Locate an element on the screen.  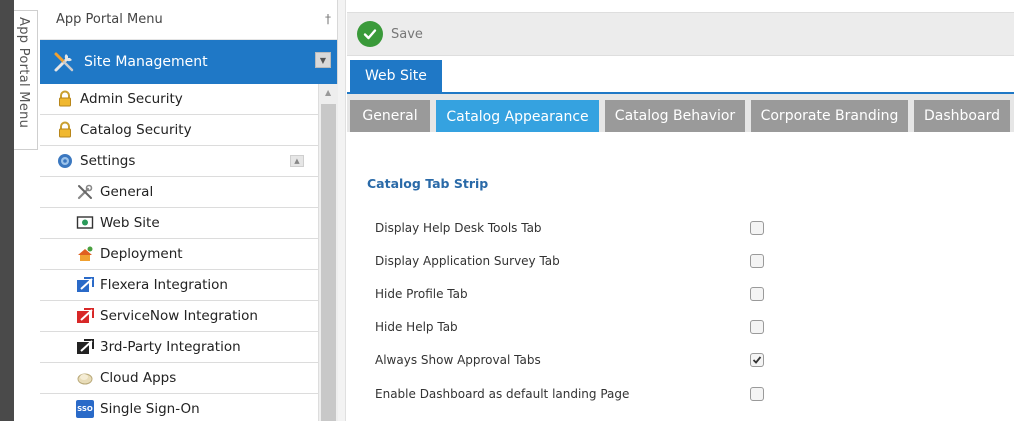
sidebar-item-settings: Settings ▲ is located at coordinates (179, 161).